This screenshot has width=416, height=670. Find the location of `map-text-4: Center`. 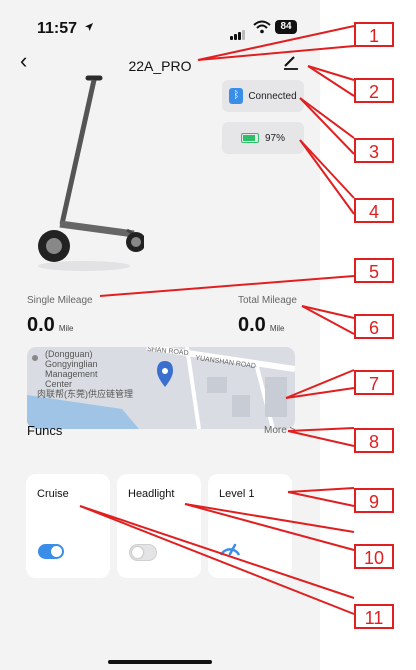

map-text-4: Center is located at coordinates (59, 384).